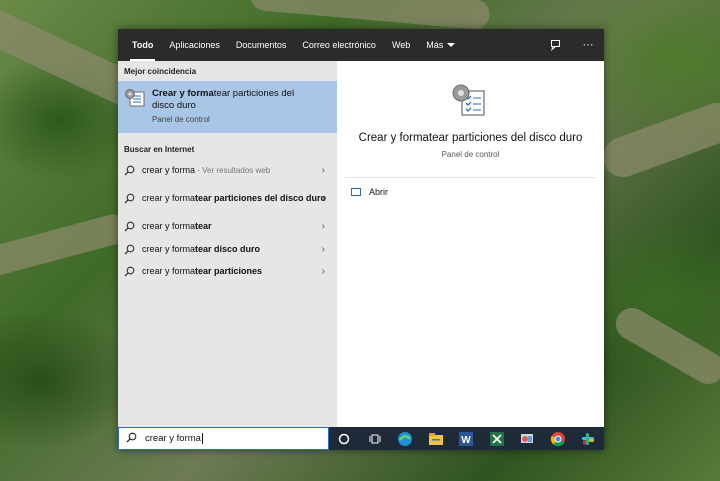 The width and height of the screenshot is (720, 481). Describe the element at coordinates (470, 177) in the screenshot. I see `divider` at that location.